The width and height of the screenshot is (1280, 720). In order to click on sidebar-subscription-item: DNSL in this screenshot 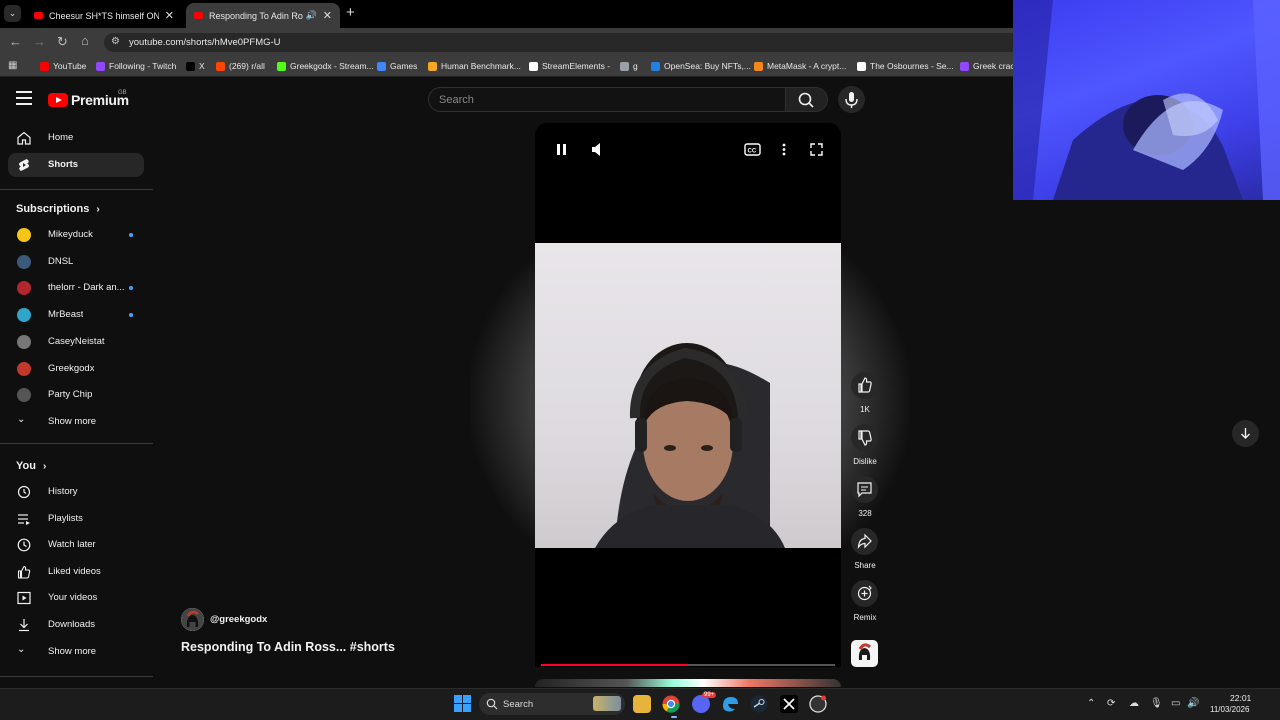, I will do `click(76, 262)`.